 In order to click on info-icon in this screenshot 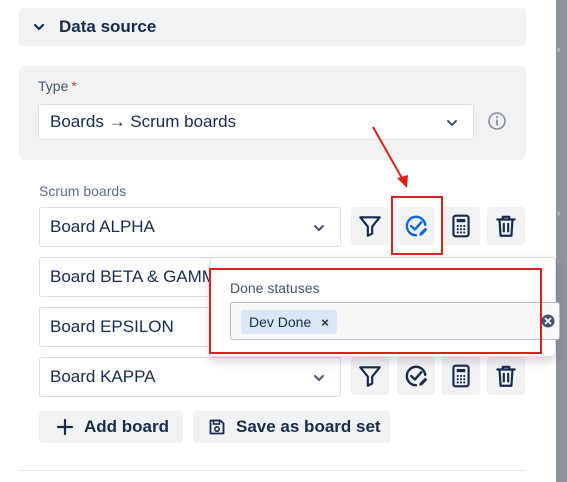, I will do `click(497, 121)`.